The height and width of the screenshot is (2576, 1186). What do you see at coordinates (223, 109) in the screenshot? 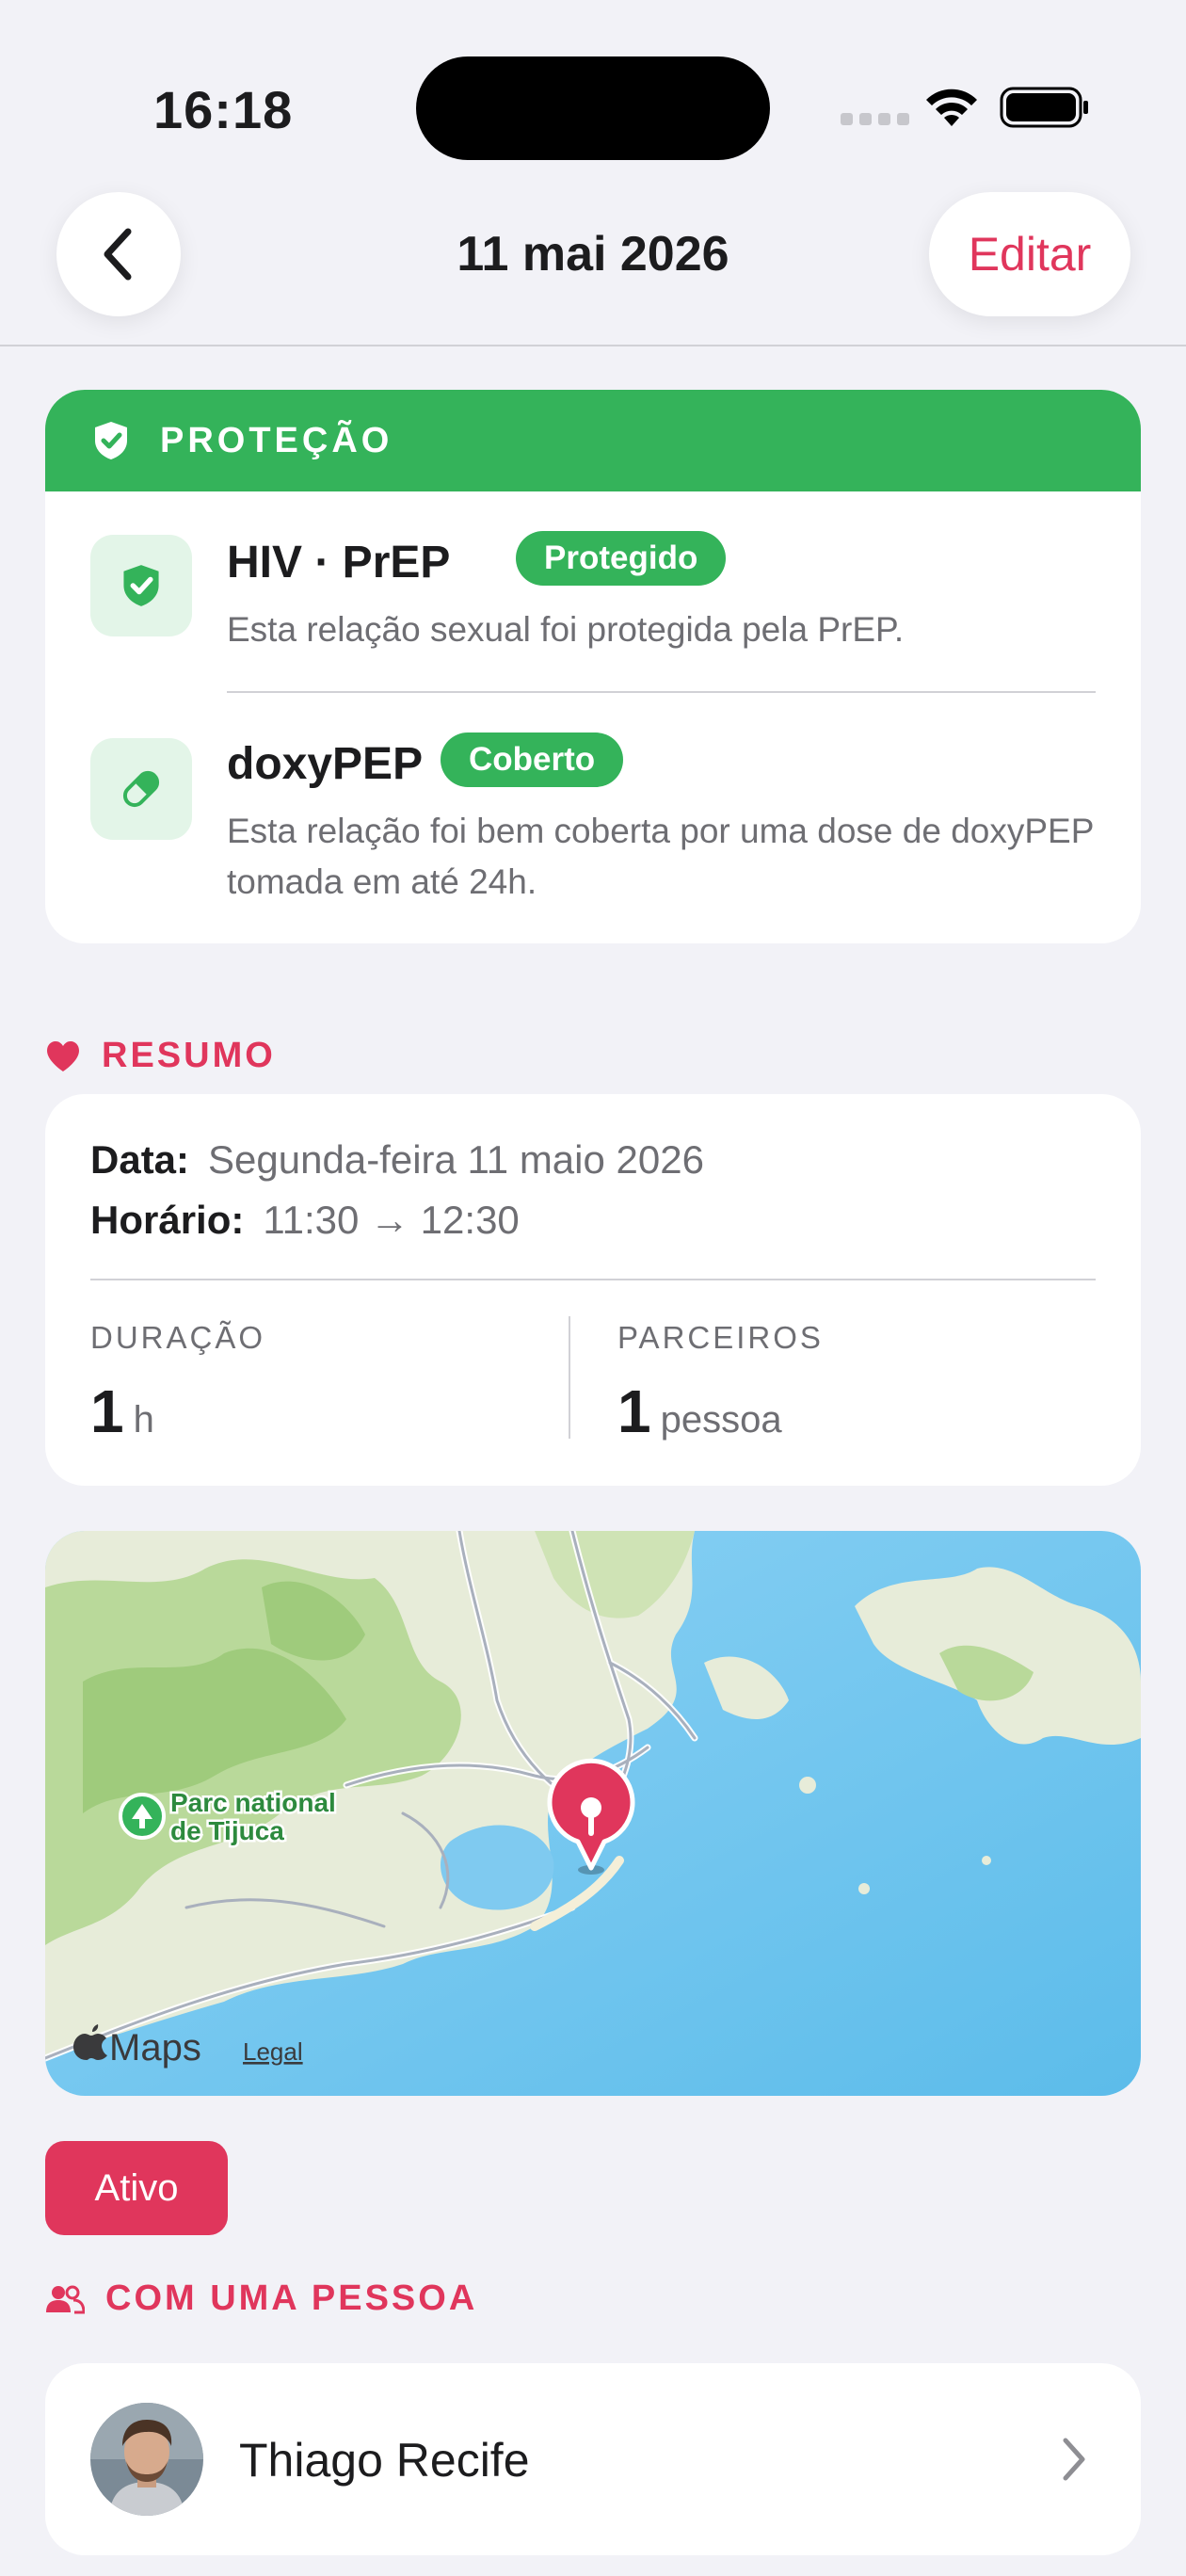
I see `status-time: 16:18` at bounding box center [223, 109].